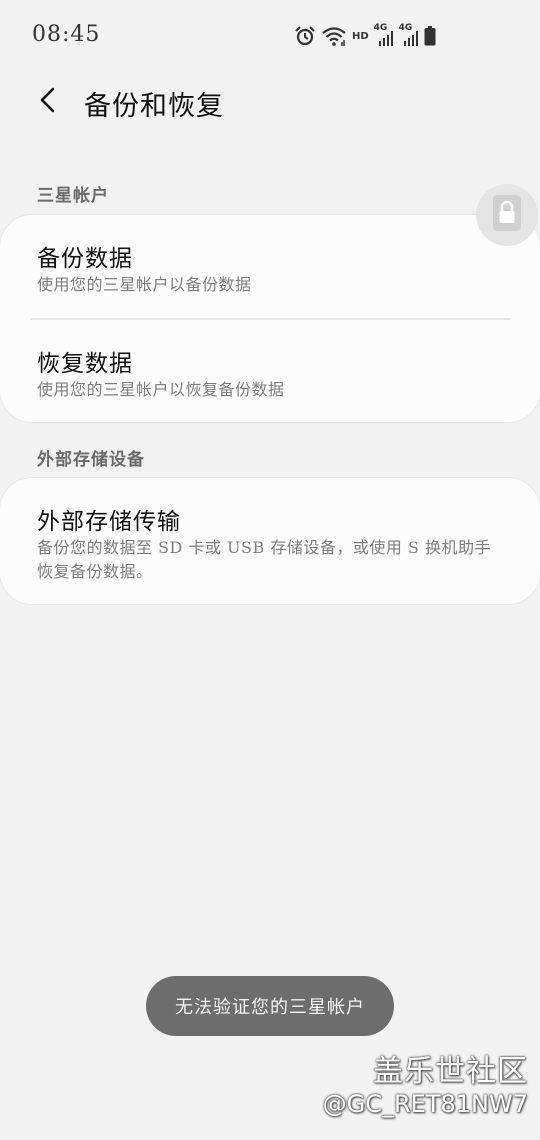 The width and height of the screenshot is (540, 1140). Describe the element at coordinates (450, 1071) in the screenshot. I see `watermark-brand: 盖乐世社区` at that location.